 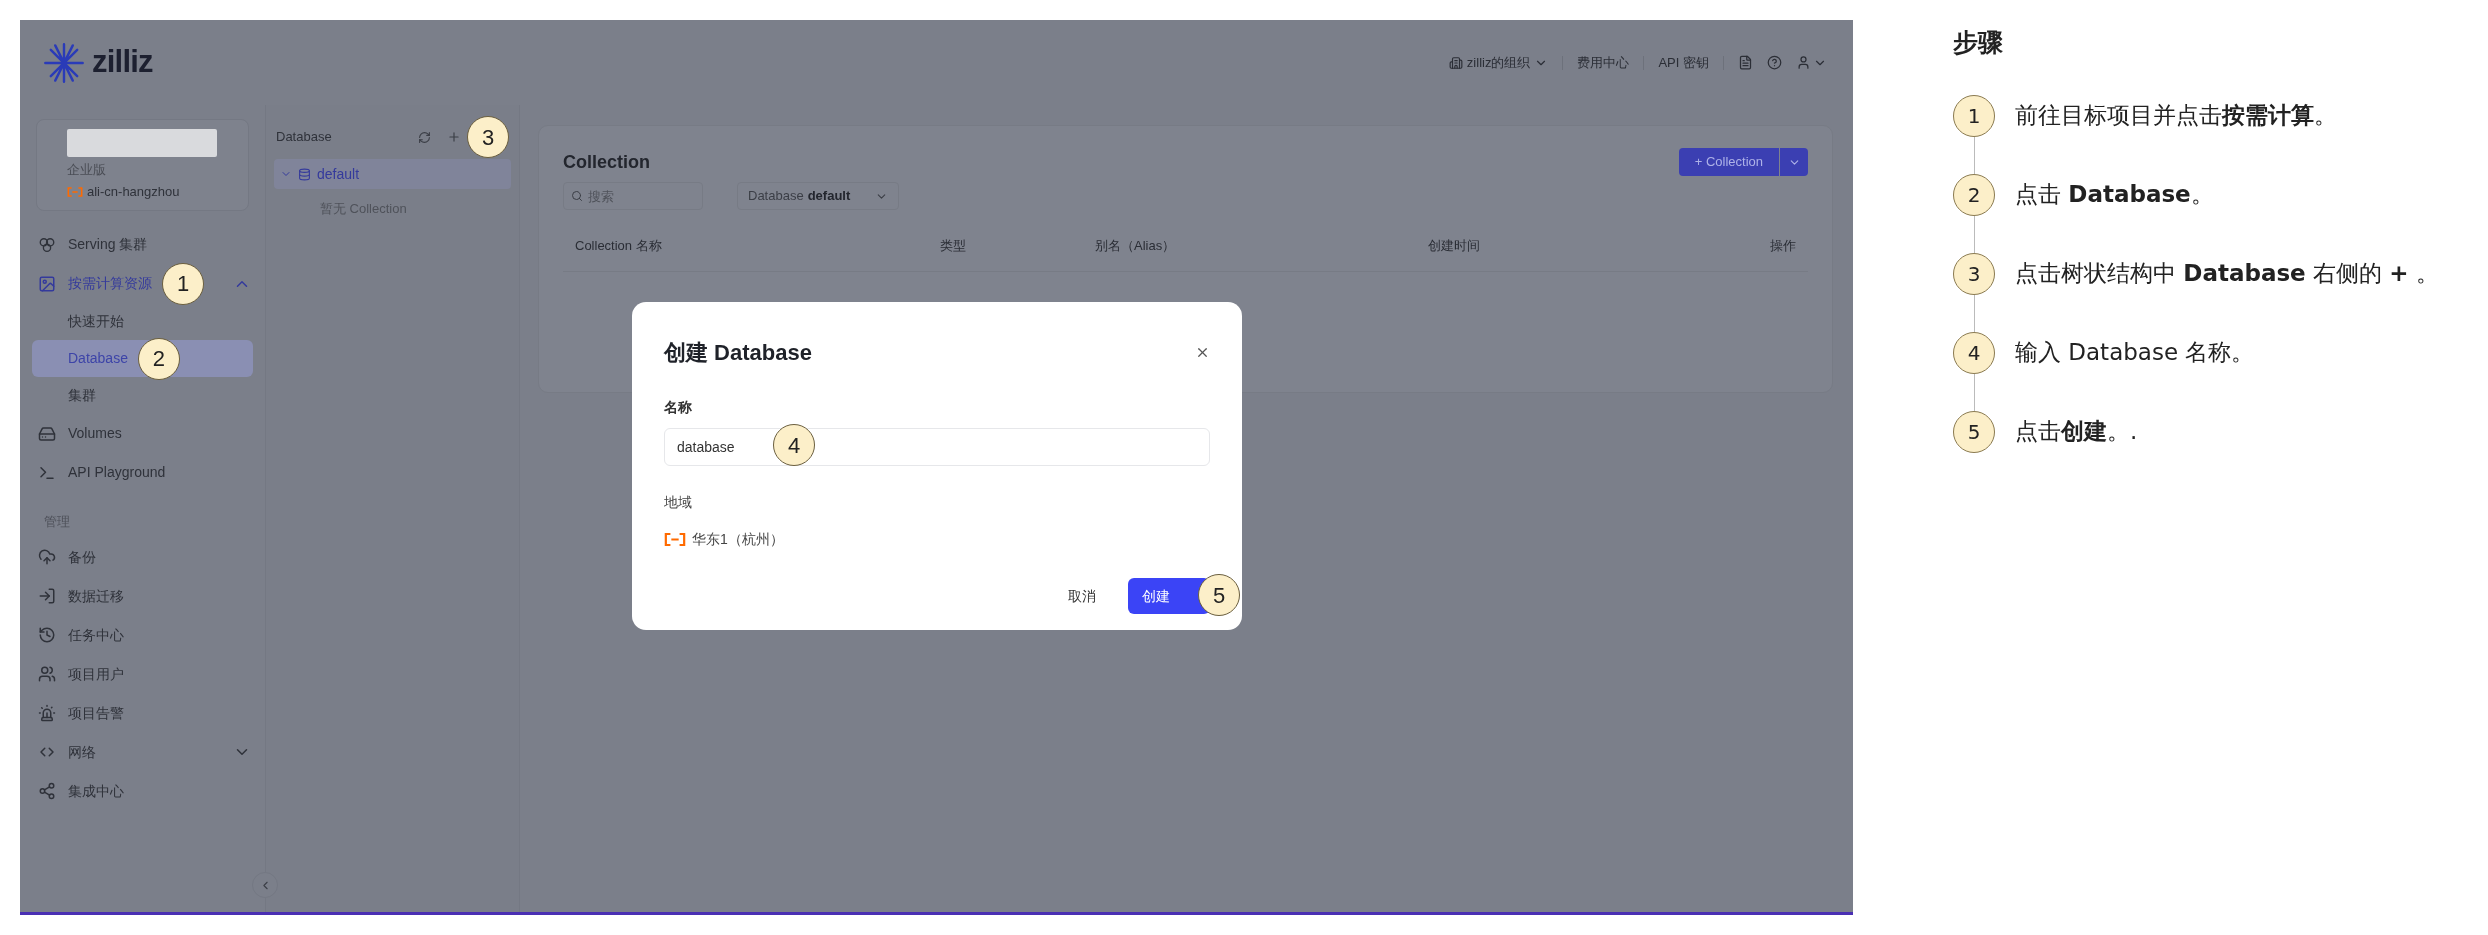 I want to click on header-link: API 密钥, so click(x=1683, y=62).